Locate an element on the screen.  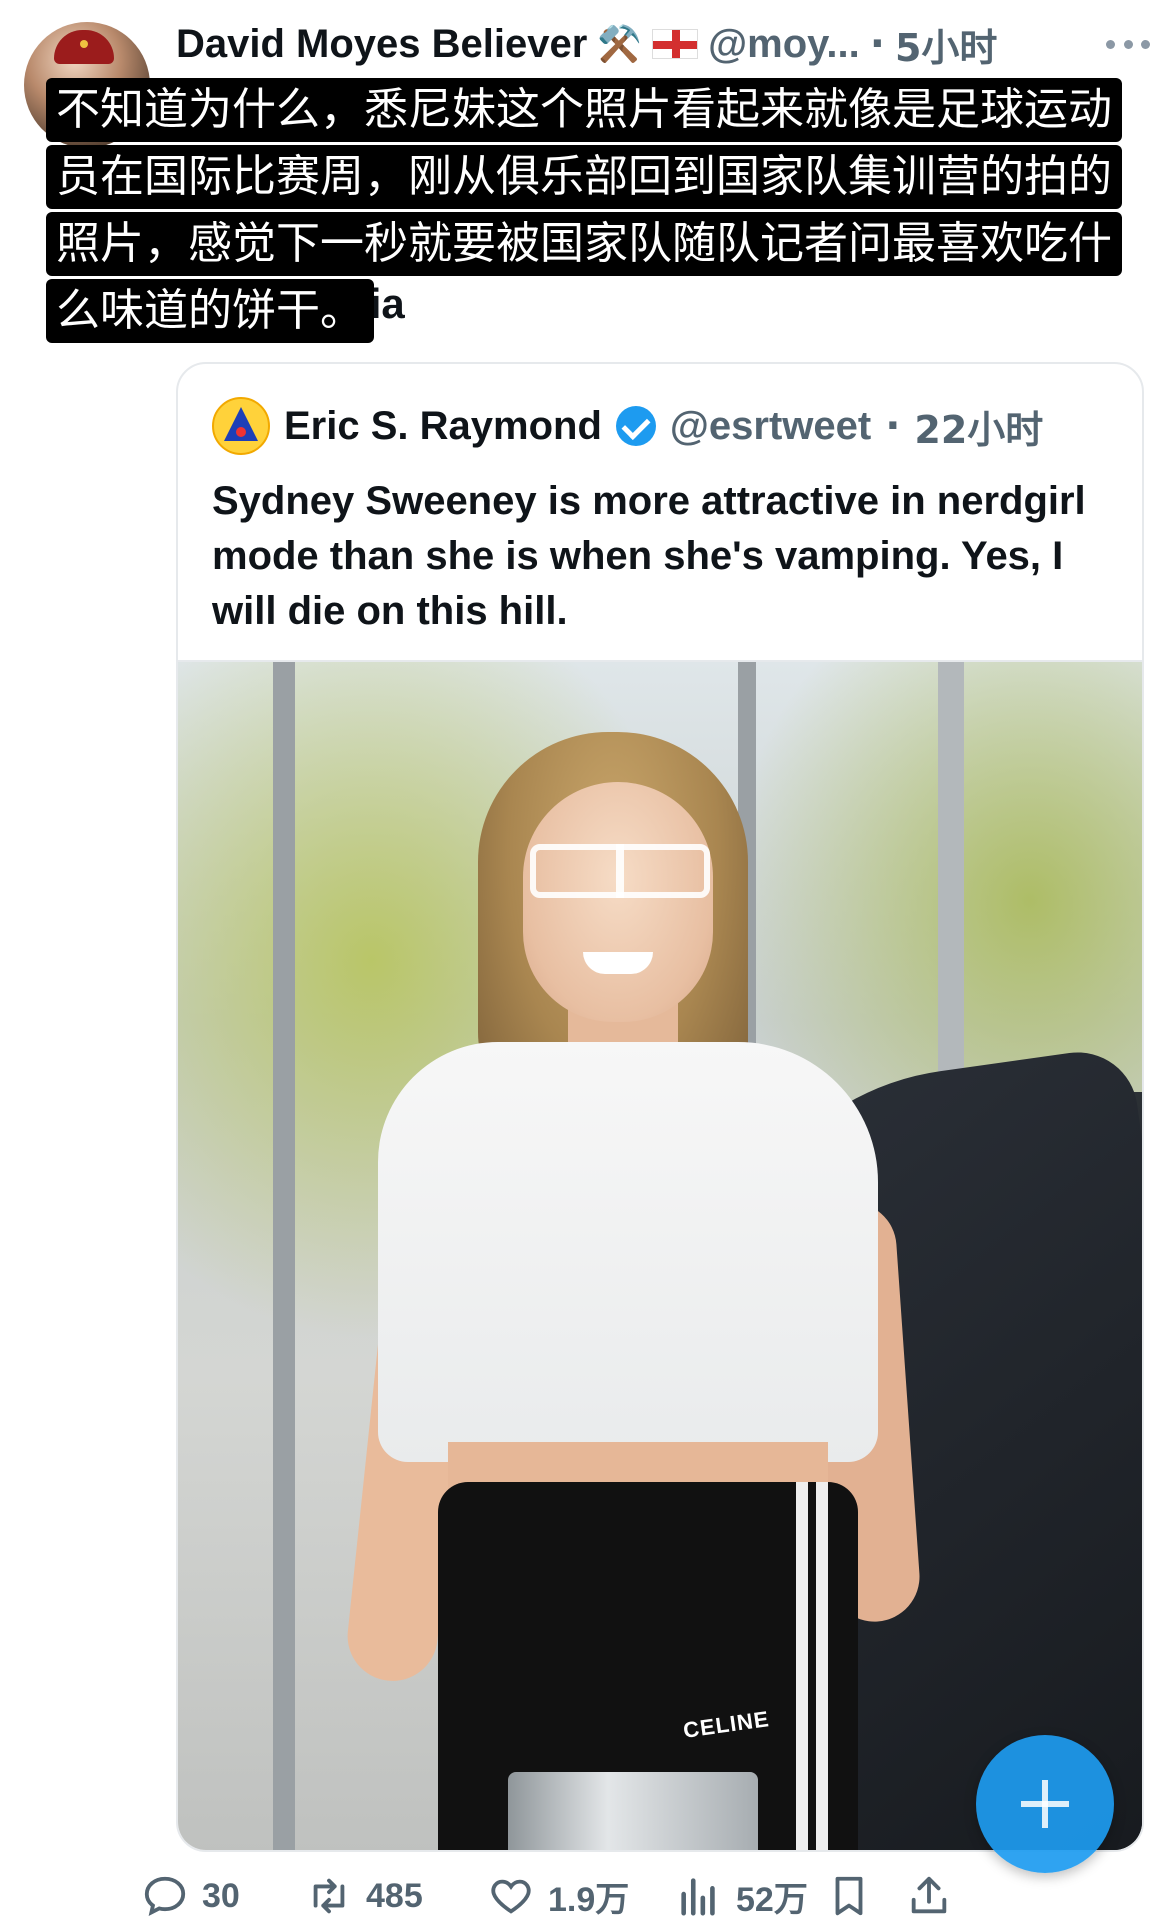
glasses is located at coordinates (620, 871).